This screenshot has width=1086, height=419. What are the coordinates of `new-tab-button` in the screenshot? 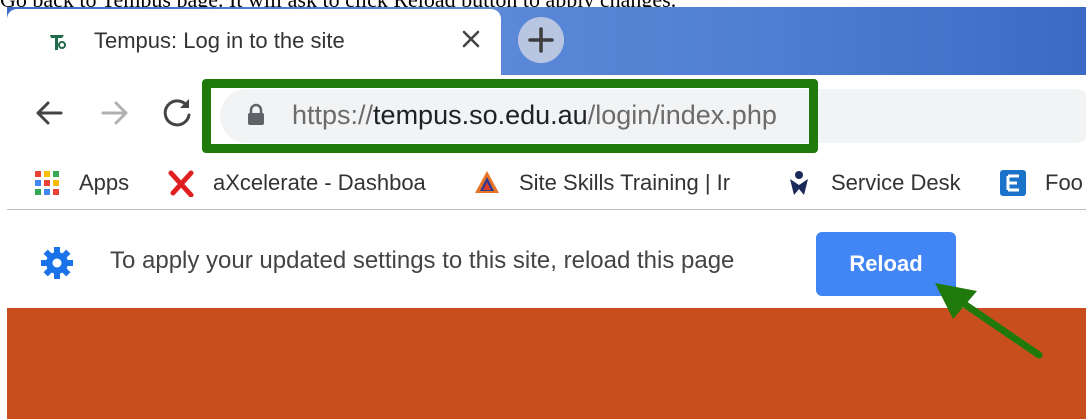 It's located at (541, 40).